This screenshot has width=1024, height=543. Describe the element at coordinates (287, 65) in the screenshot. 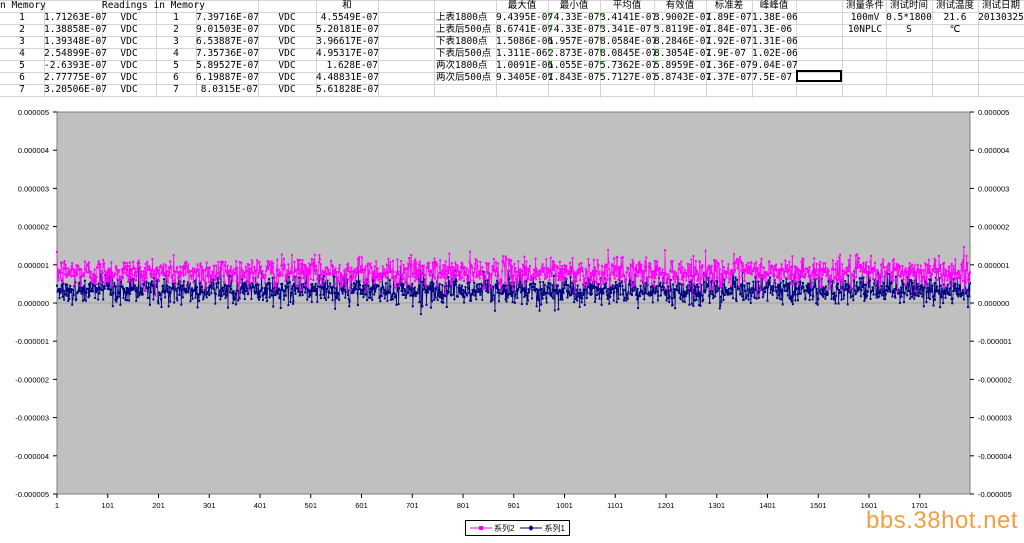

I see `unit-label: VDC` at that location.